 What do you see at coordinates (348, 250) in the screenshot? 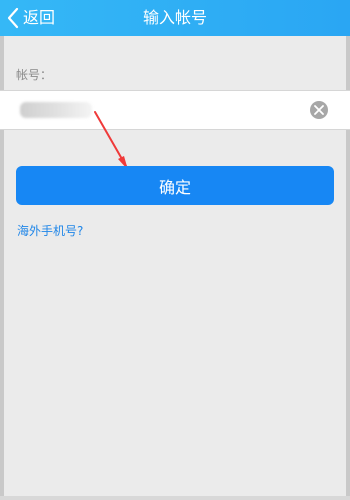
I see `screen-frame-right` at bounding box center [348, 250].